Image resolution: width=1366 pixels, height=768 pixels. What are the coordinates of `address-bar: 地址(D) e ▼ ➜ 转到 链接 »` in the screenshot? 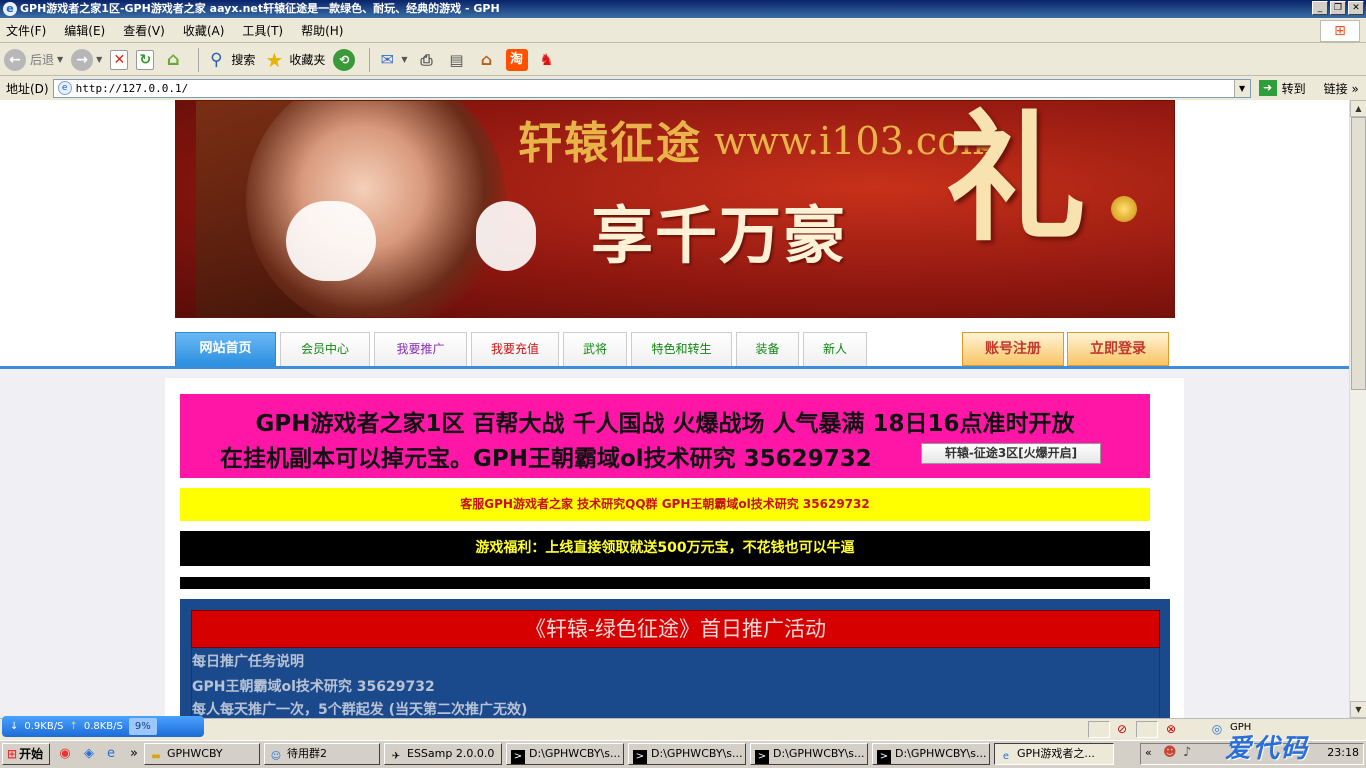 It's located at (683, 88).